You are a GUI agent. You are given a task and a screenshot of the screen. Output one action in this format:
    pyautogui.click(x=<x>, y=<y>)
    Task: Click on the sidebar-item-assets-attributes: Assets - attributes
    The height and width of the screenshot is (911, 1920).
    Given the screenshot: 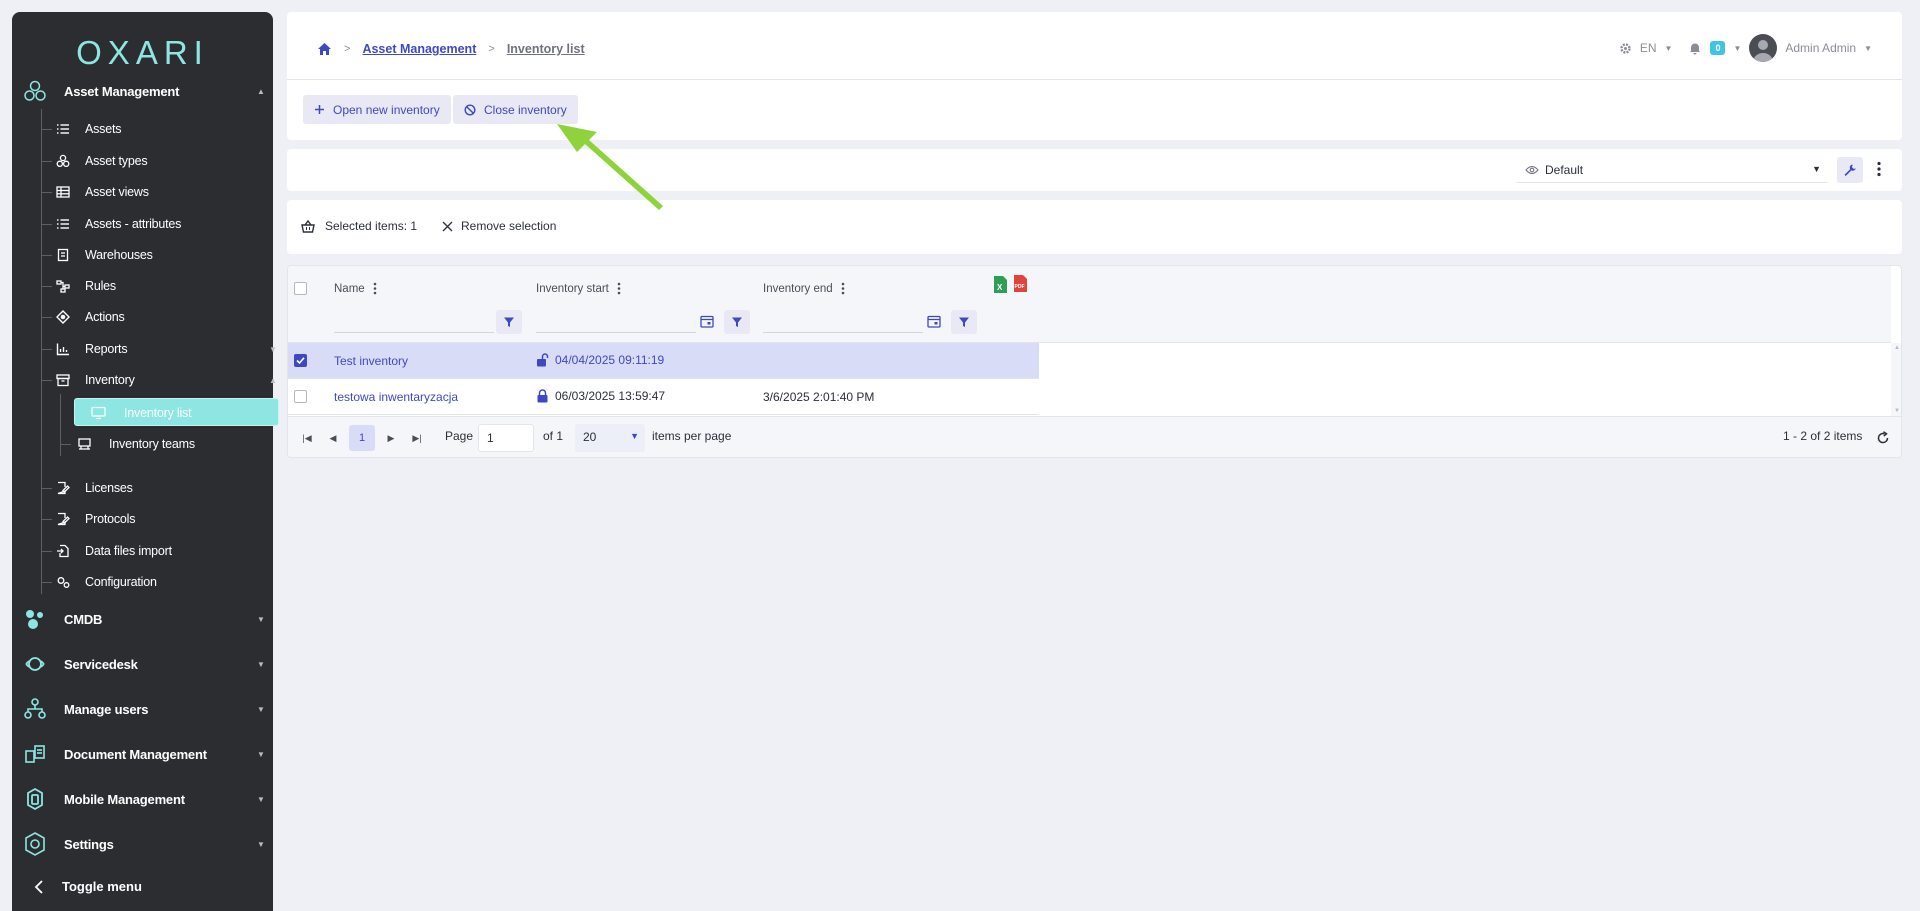 What is the action you would take?
    pyautogui.click(x=157, y=224)
    